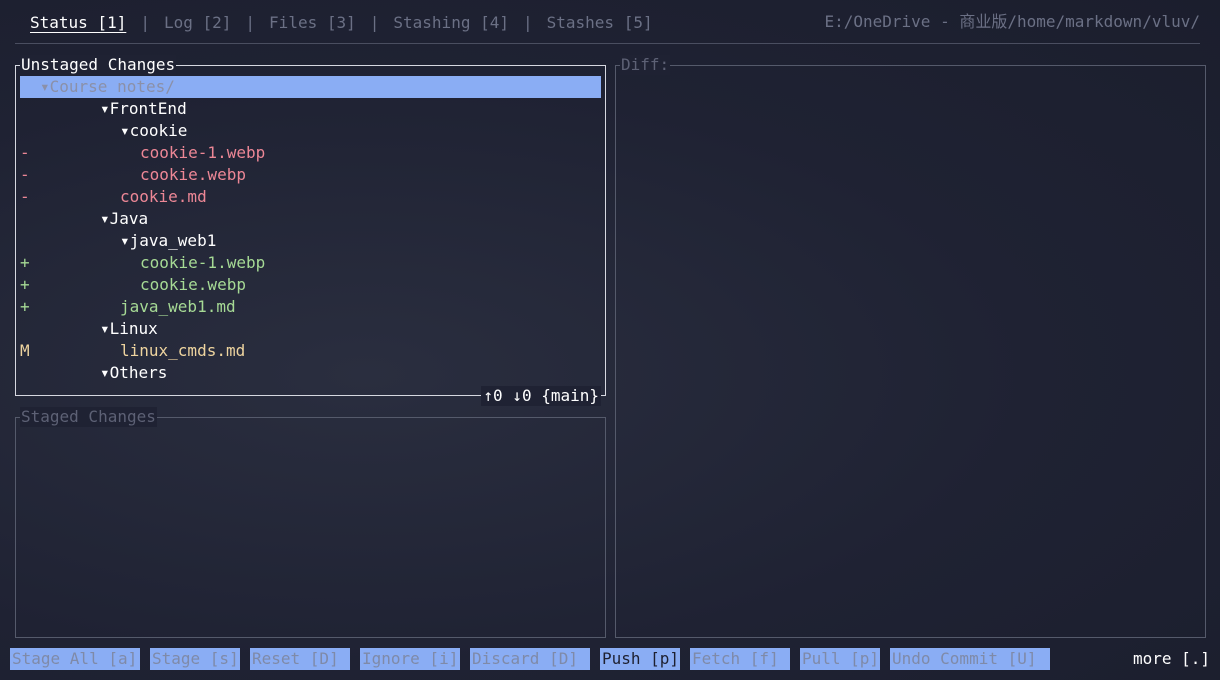 This screenshot has height=680, width=1220. I want to click on tree-row: ▾cookie, so click(310, 131).